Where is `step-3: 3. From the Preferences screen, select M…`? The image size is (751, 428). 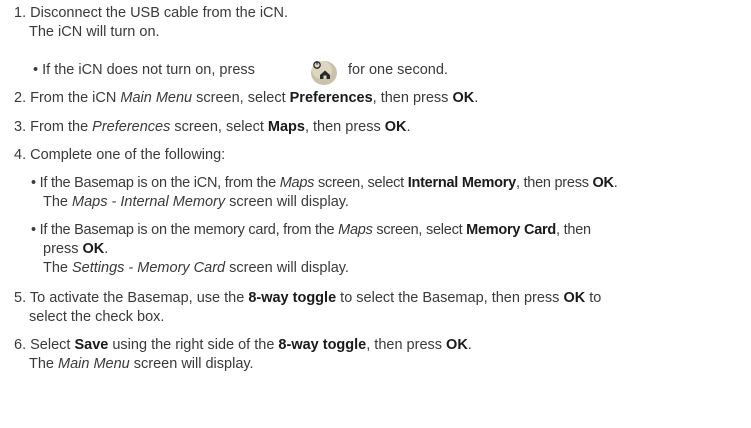
step-3: 3. From the Preferences screen, select M… is located at coordinates (212, 127).